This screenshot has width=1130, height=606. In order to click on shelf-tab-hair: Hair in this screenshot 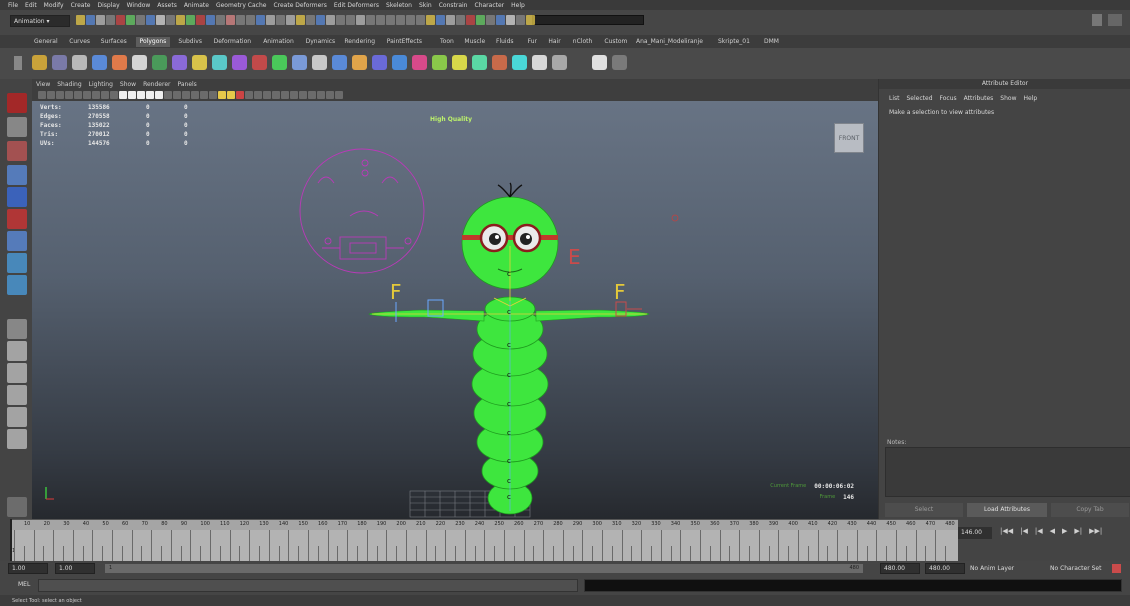, I will do `click(554, 42)`.